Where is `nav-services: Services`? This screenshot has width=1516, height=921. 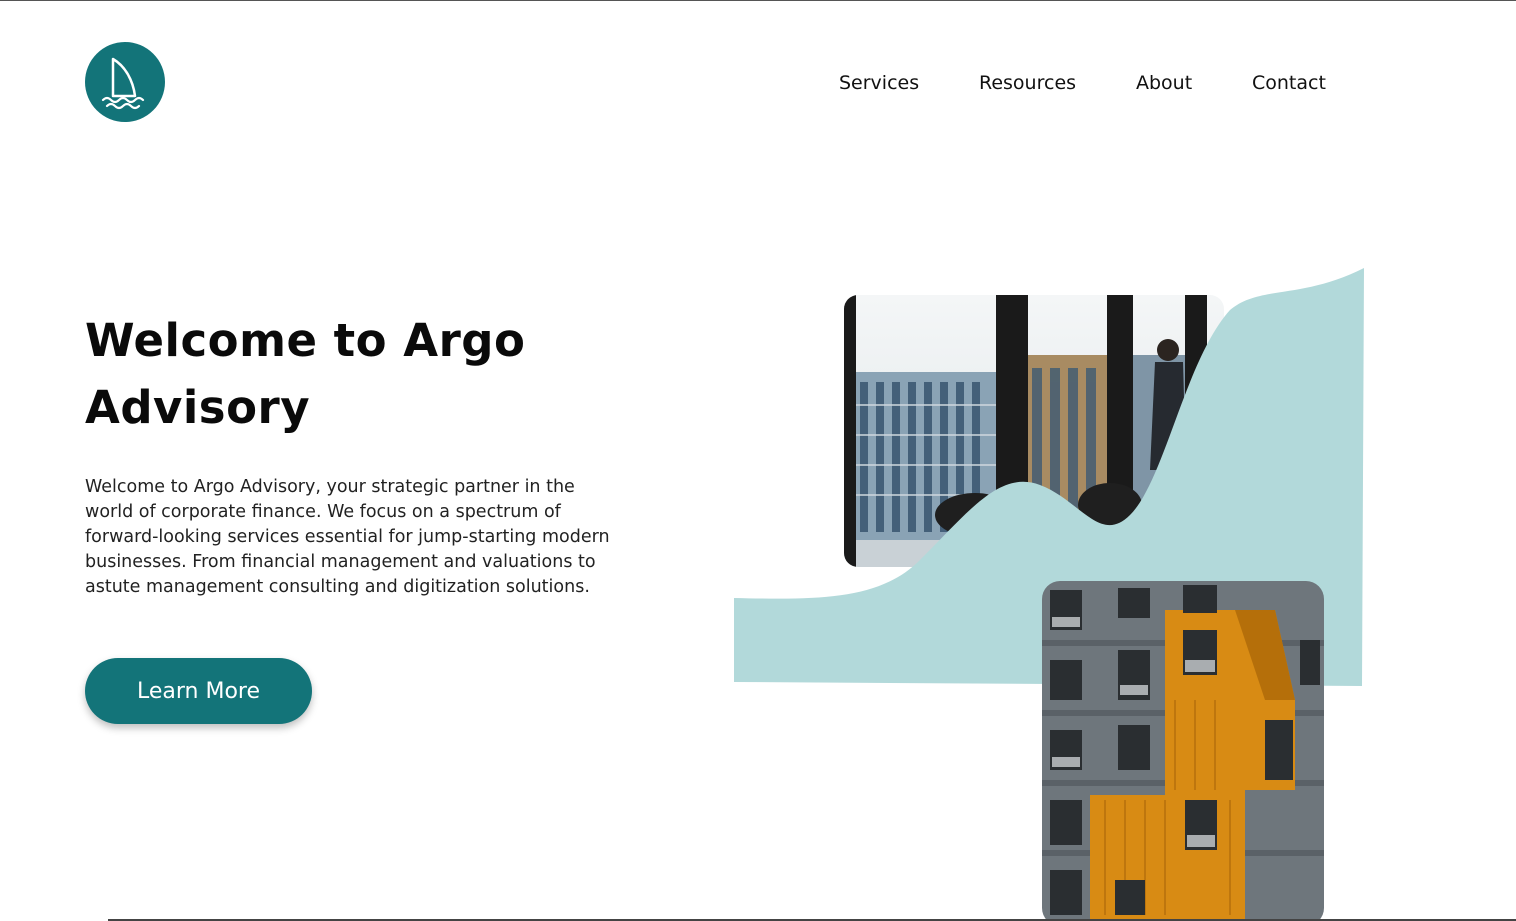 nav-services: Services is located at coordinates (879, 83).